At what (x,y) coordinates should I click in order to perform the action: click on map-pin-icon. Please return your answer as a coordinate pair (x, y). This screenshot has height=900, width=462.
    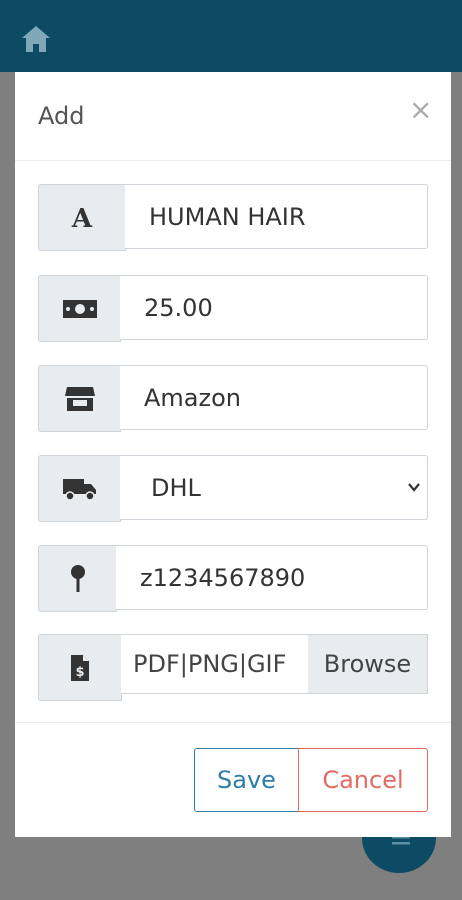
    Looking at the image, I should click on (77, 578).